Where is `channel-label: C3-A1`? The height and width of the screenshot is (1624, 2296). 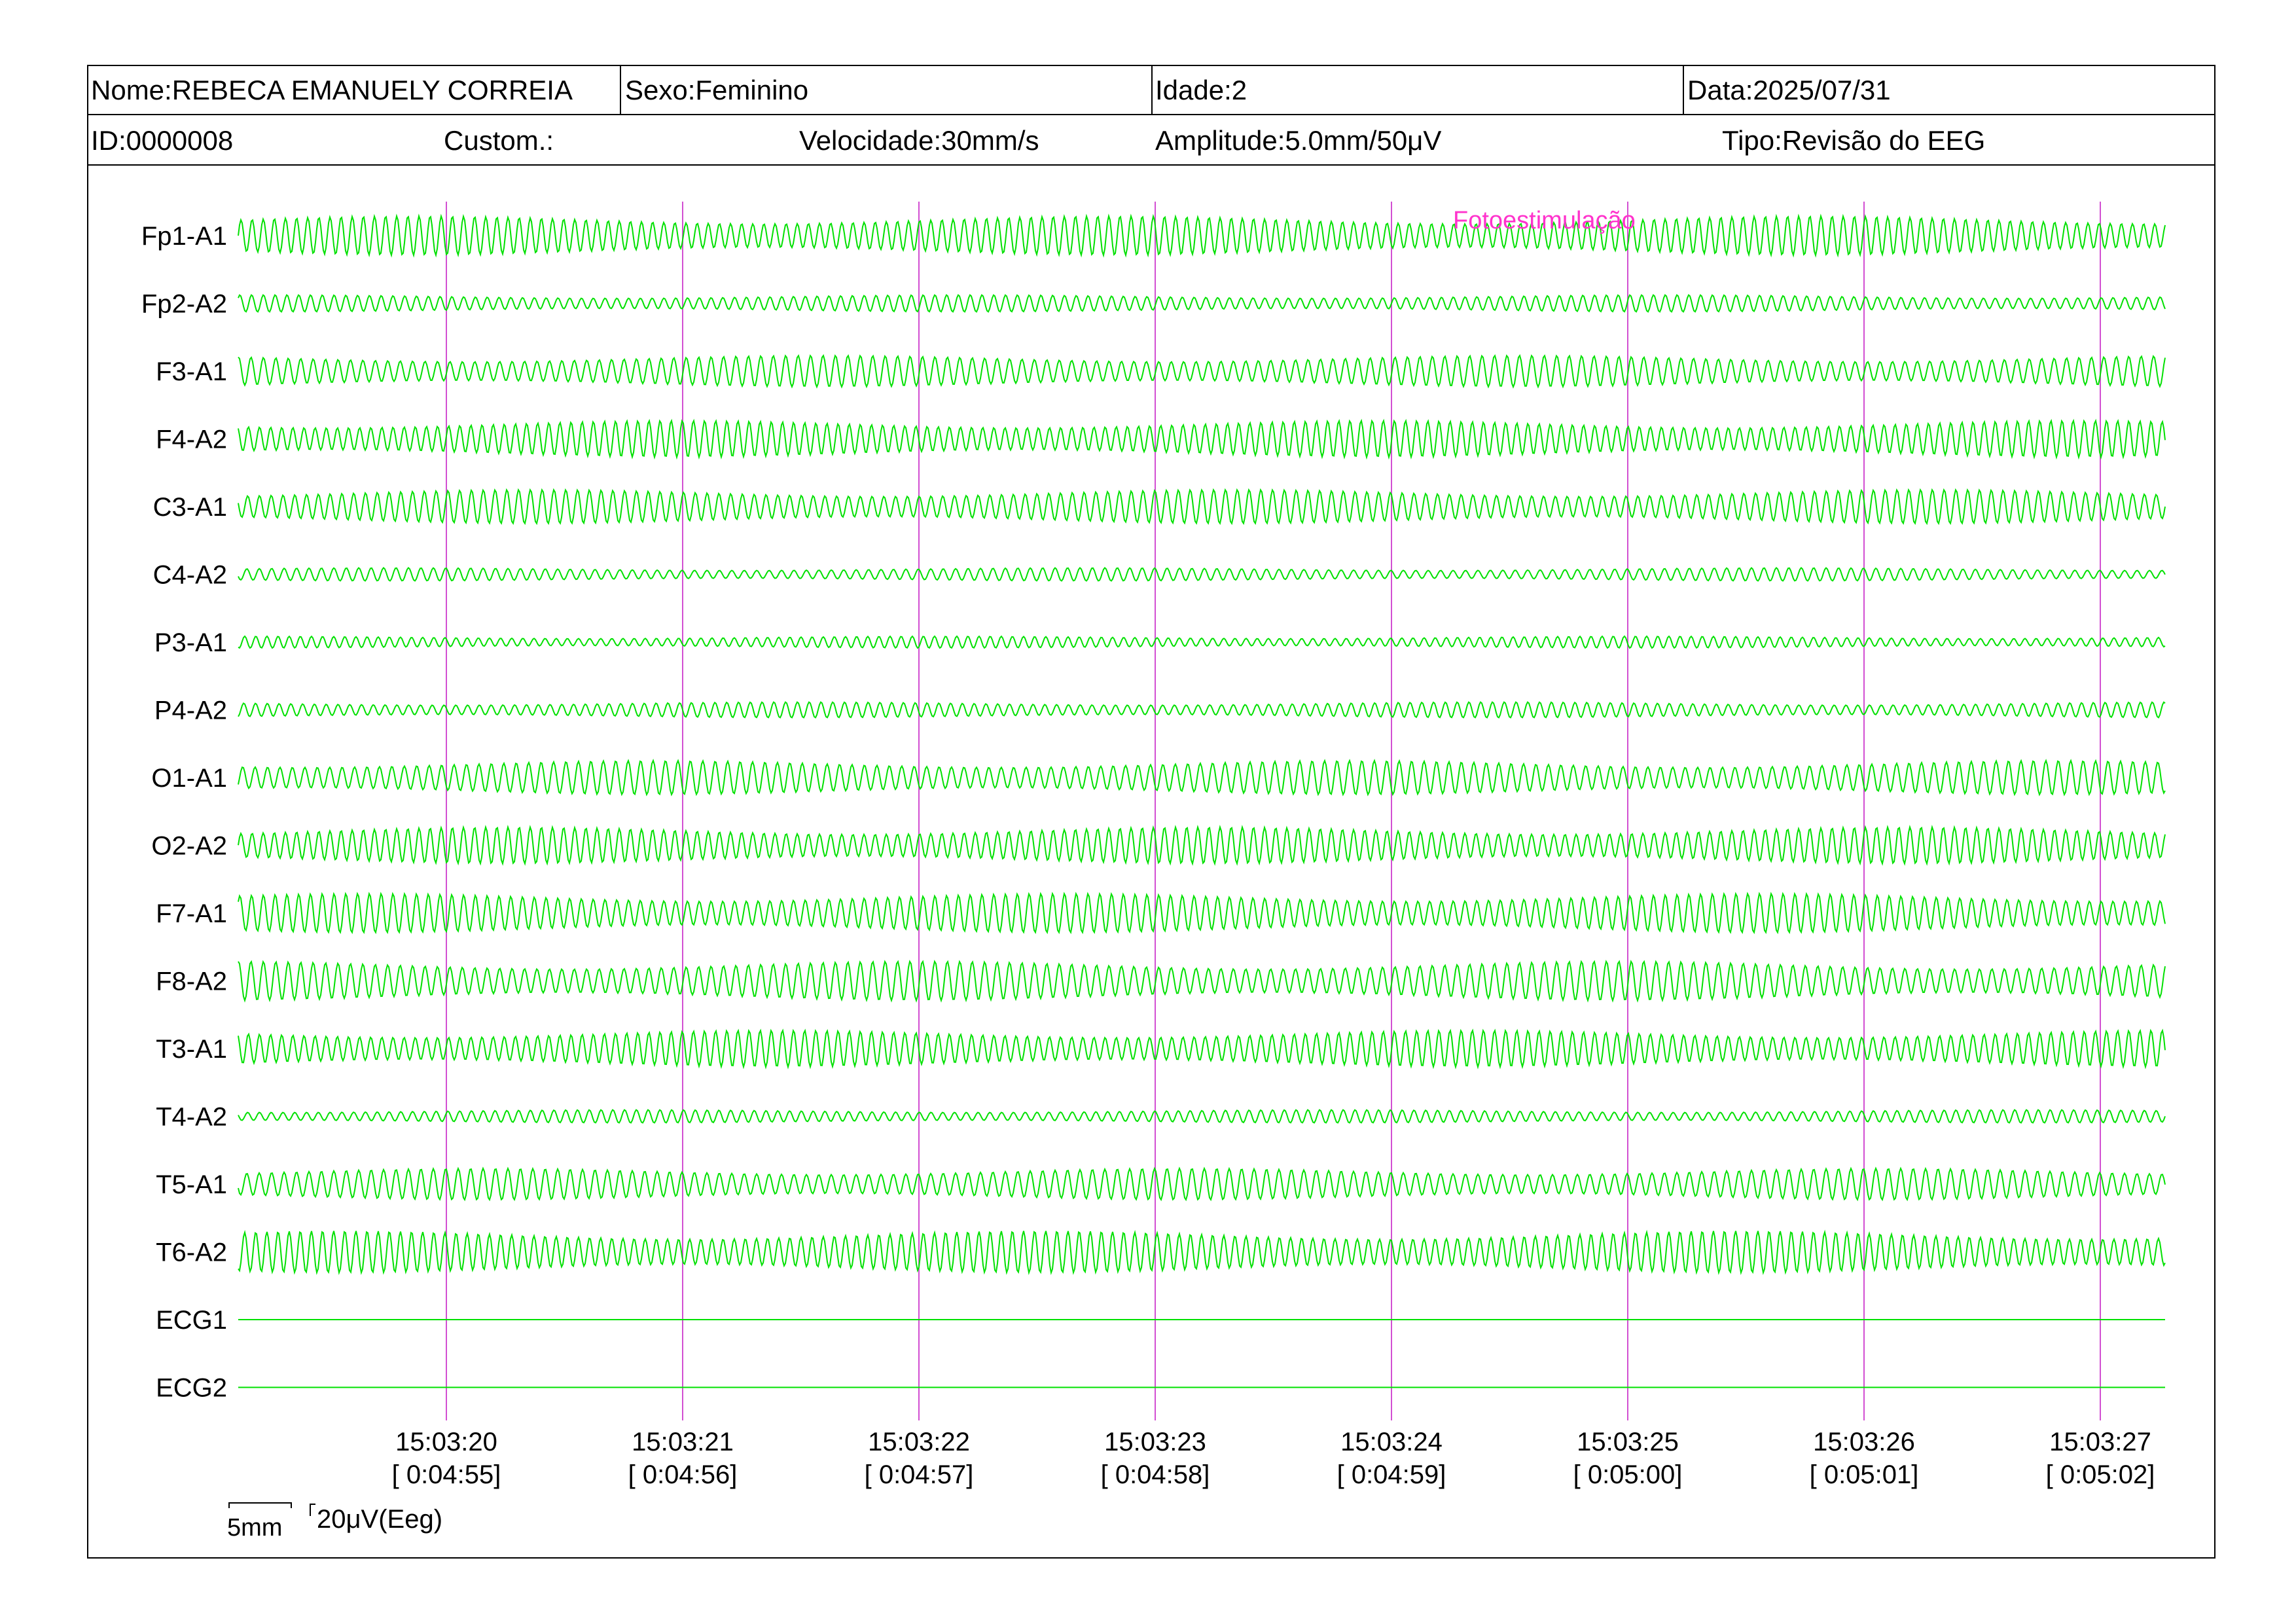 channel-label: C3-A1 is located at coordinates (190, 507).